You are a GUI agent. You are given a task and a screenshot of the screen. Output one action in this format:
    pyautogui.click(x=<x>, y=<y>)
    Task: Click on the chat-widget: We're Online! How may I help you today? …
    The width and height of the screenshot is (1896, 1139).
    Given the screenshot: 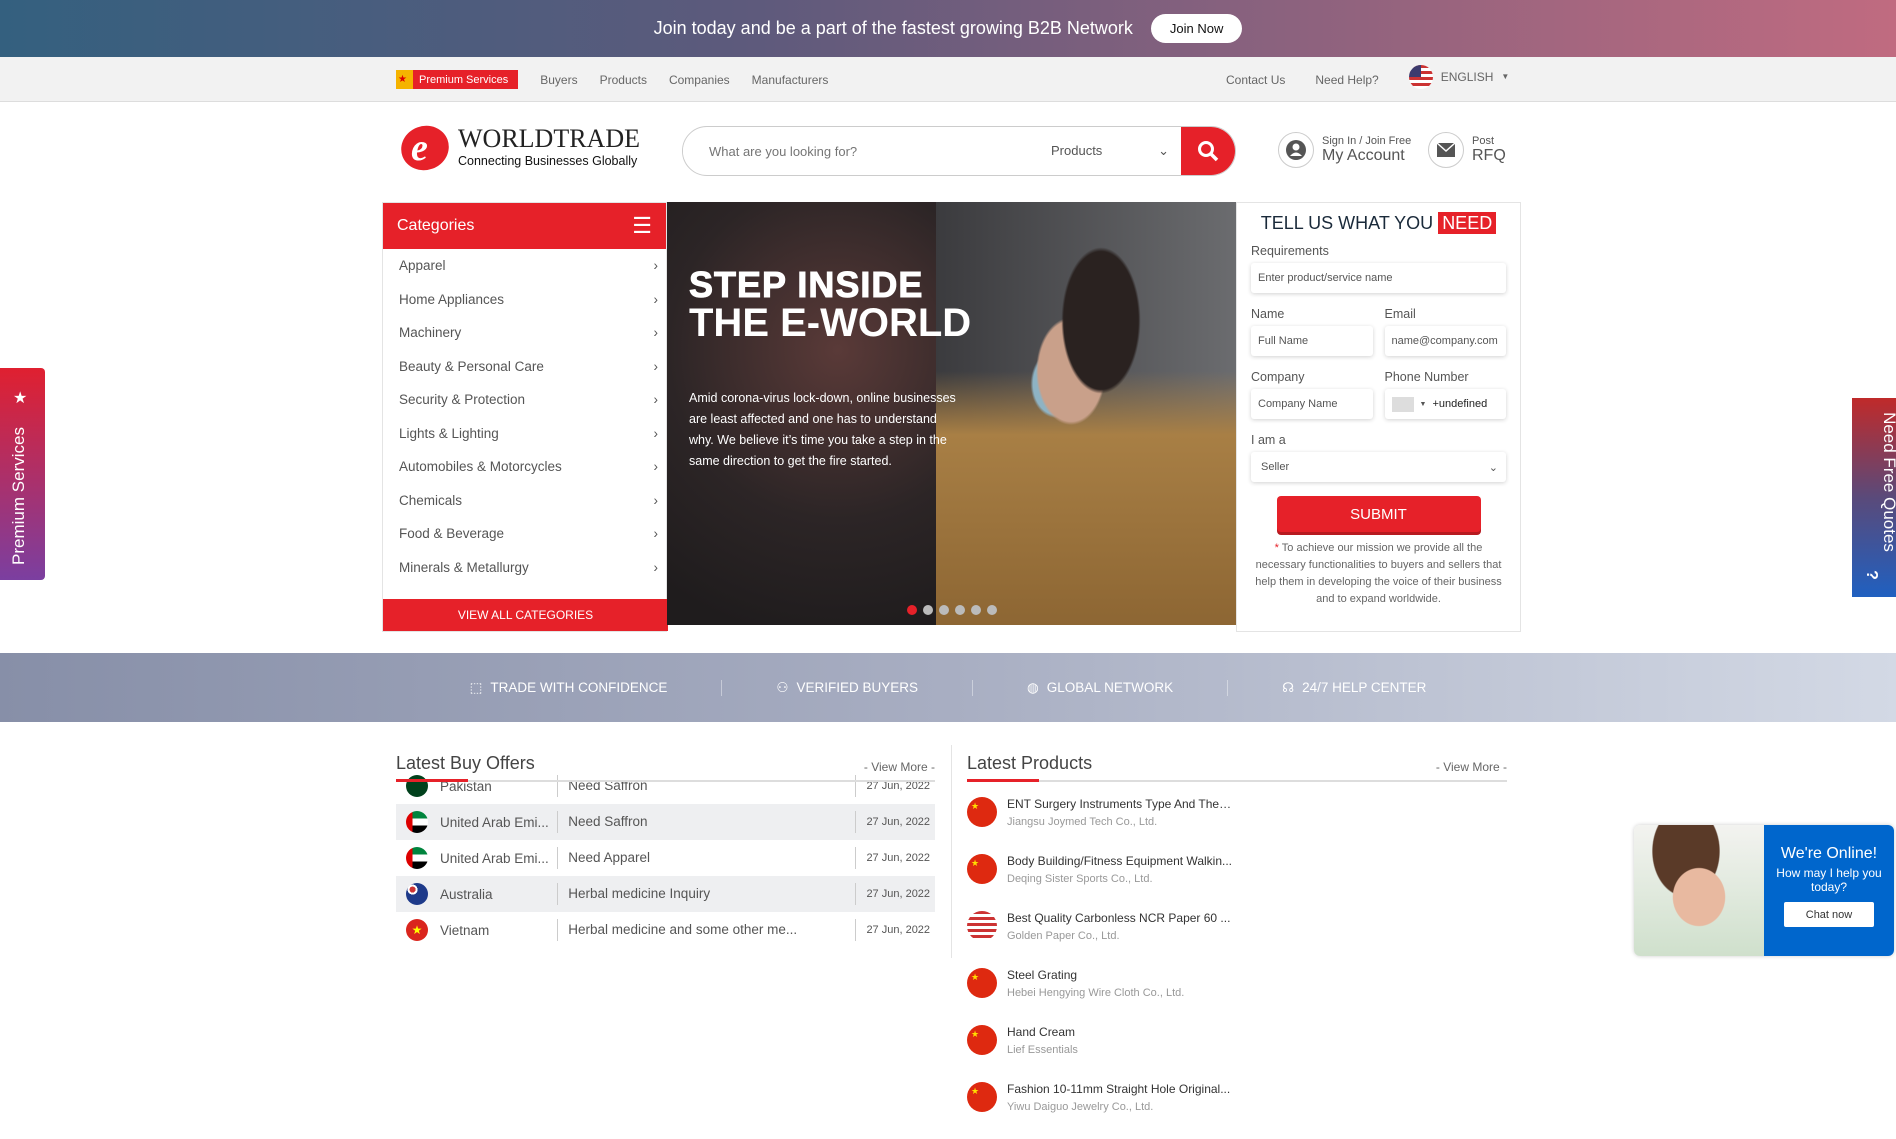 What is the action you would take?
    pyautogui.click(x=1764, y=890)
    